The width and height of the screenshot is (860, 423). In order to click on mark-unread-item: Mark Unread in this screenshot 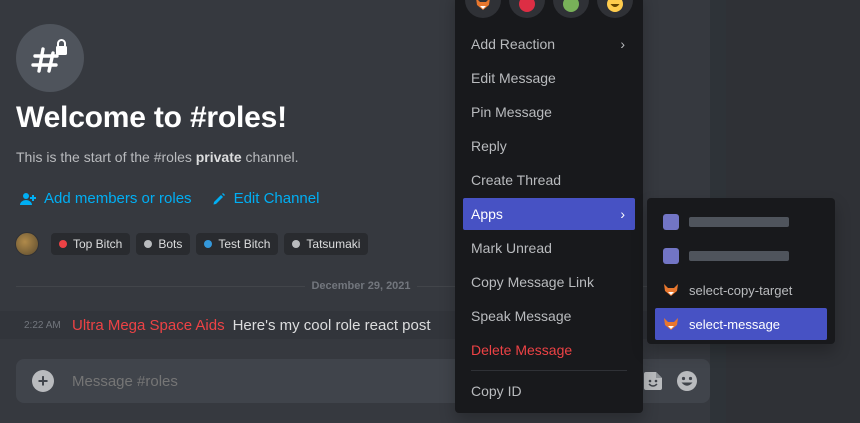, I will do `click(549, 248)`.